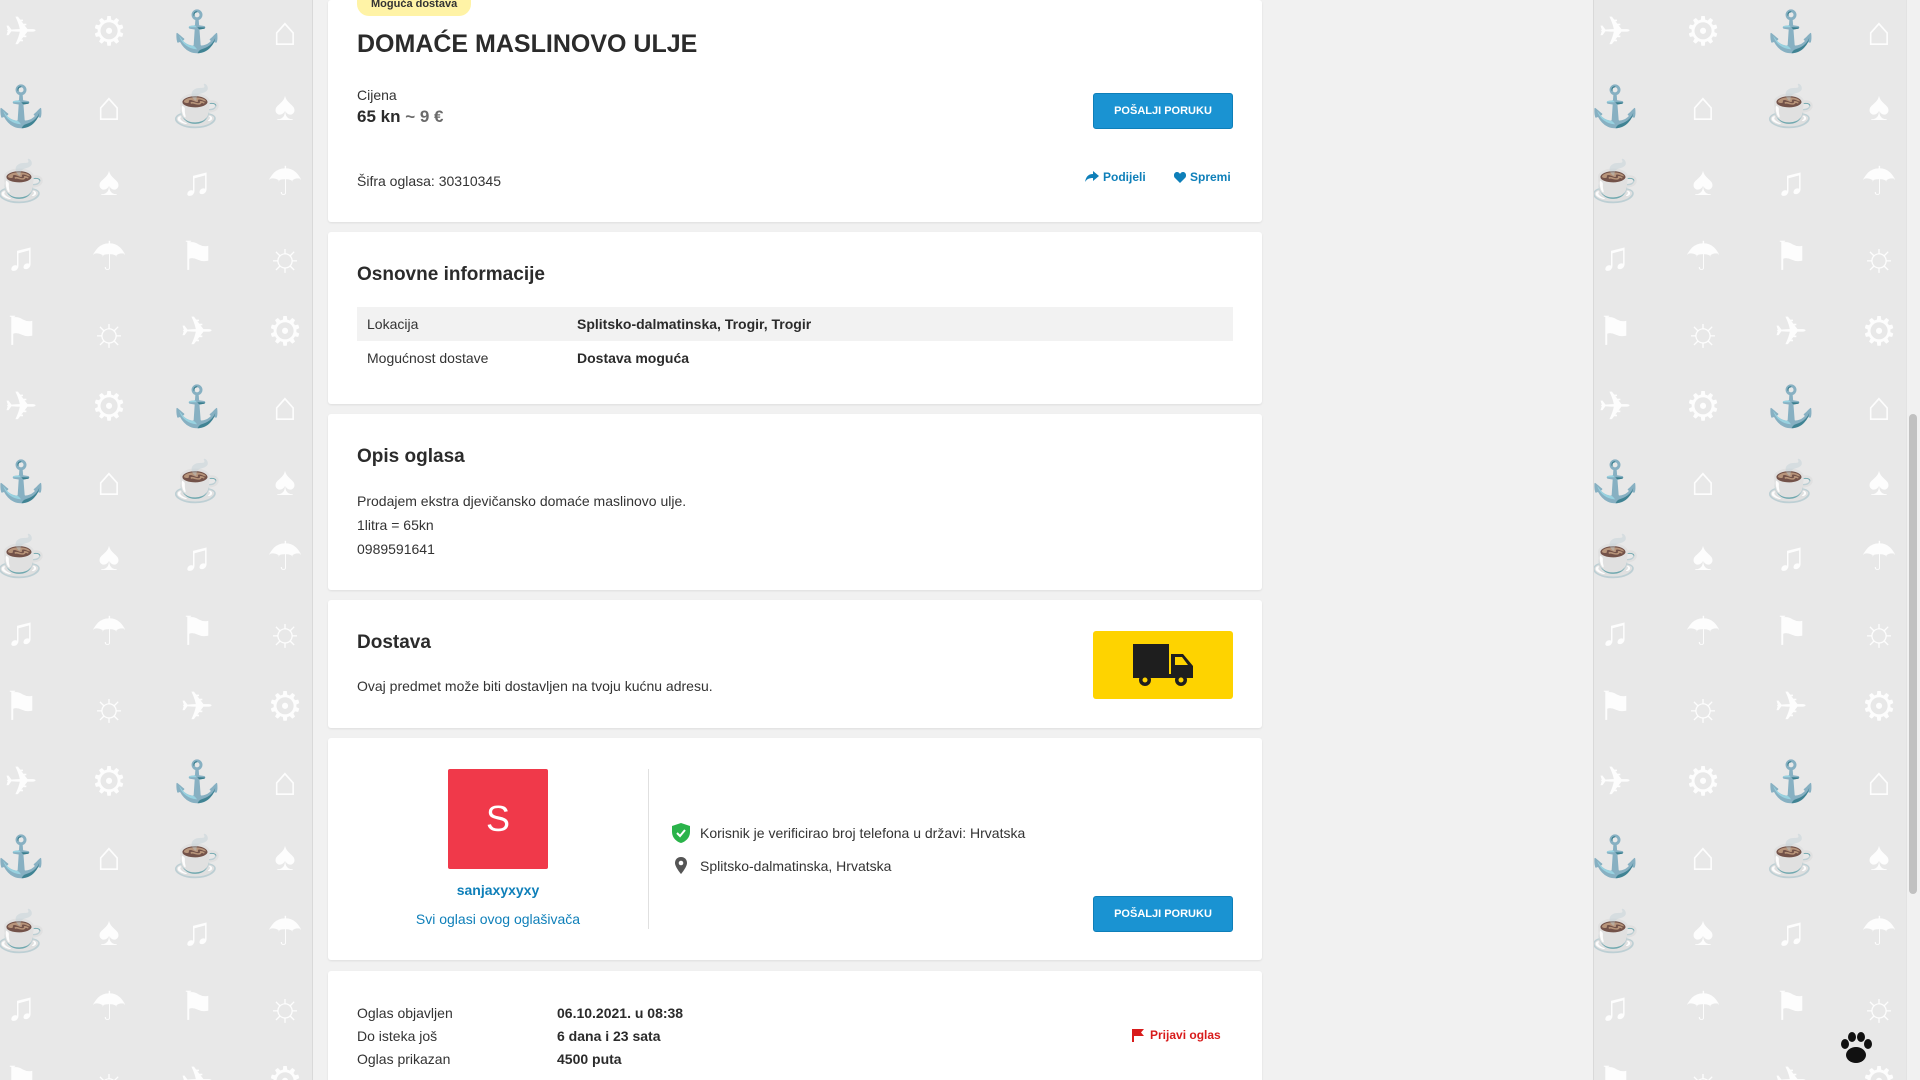 The height and width of the screenshot is (1080, 1920). What do you see at coordinates (1913, 654) in the screenshot?
I see `scrollbar-thumb` at bounding box center [1913, 654].